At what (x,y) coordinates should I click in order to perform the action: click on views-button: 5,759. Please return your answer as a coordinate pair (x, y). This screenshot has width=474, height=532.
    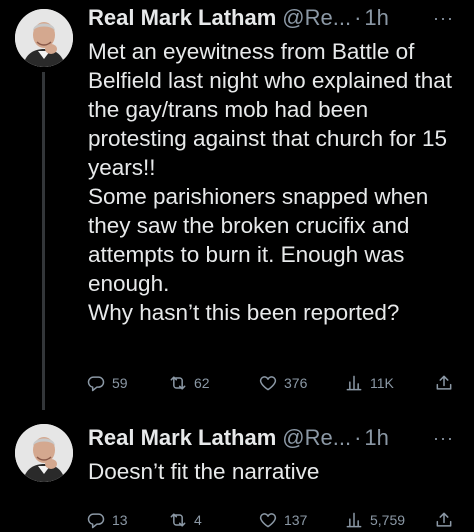
    Looking at the image, I should click on (374, 520).